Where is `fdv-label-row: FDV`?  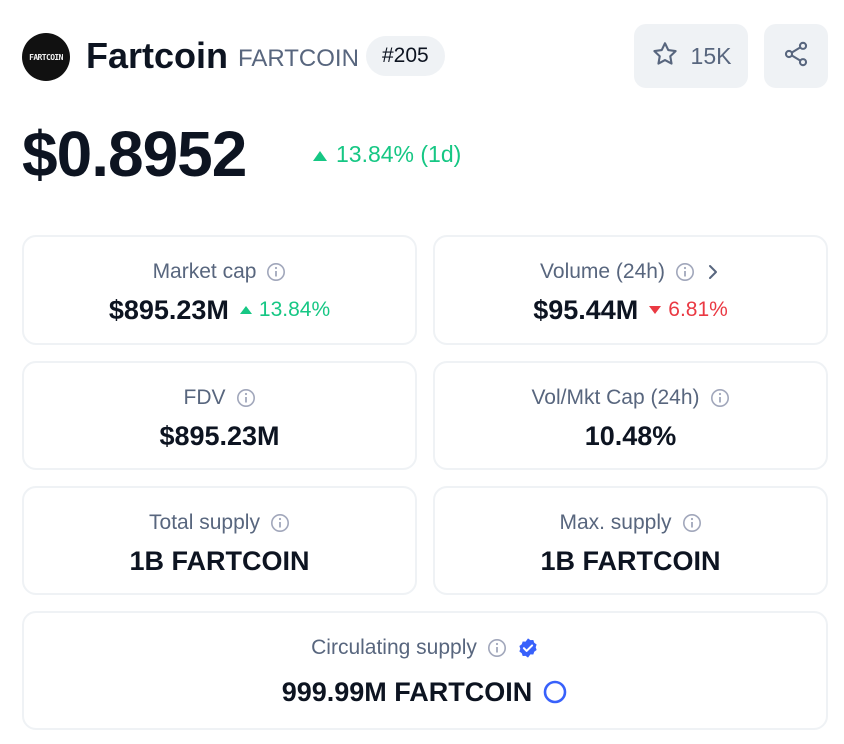
fdv-label-row: FDV is located at coordinates (219, 398).